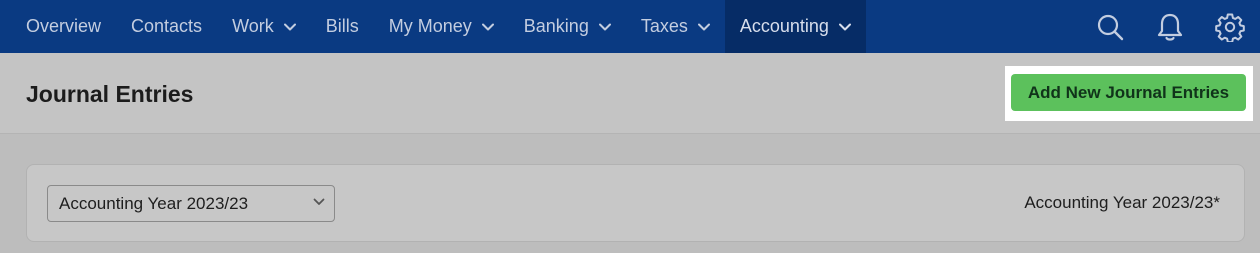  Describe the element at coordinates (64, 26) in the screenshot. I see `nav-item-label: Overview` at that location.